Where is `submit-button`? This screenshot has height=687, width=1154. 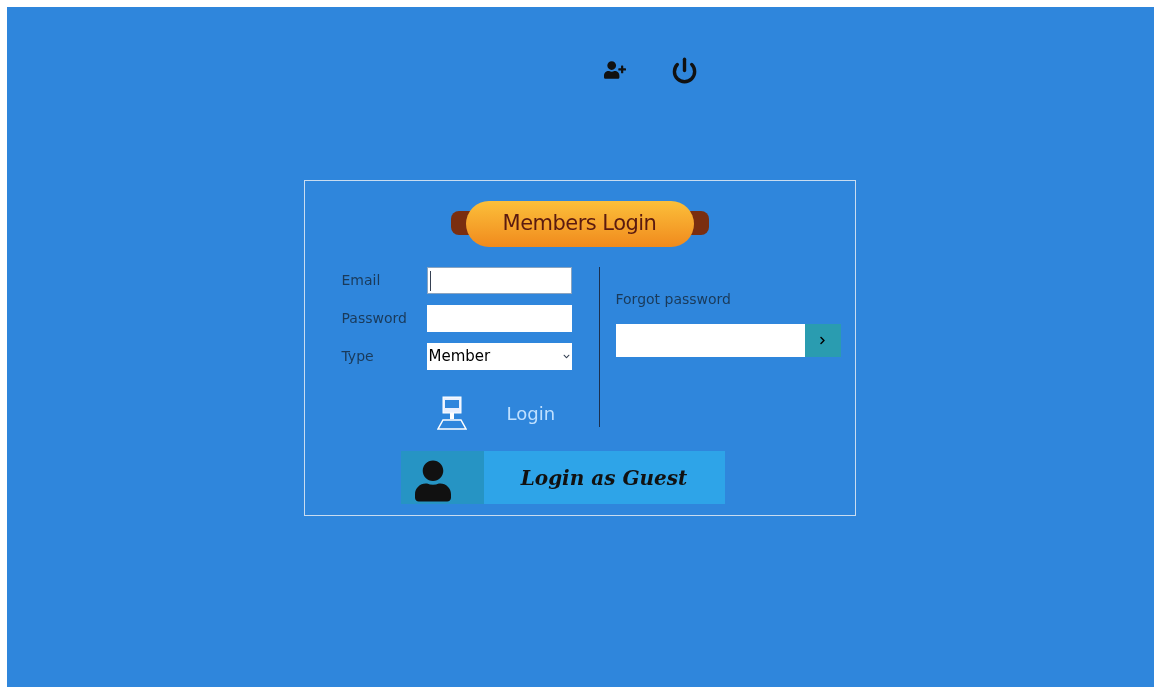 submit-button is located at coordinates (822, 340).